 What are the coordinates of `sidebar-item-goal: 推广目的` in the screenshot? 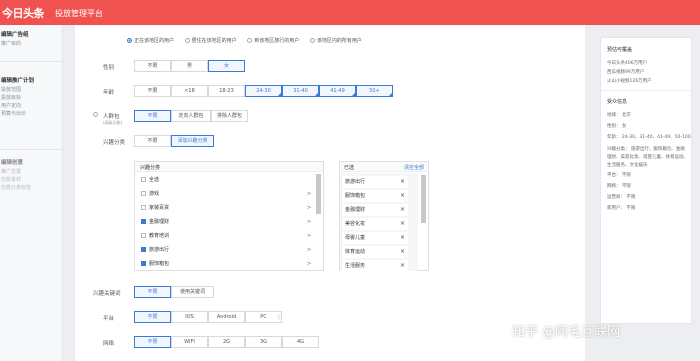 It's located at (31, 44).